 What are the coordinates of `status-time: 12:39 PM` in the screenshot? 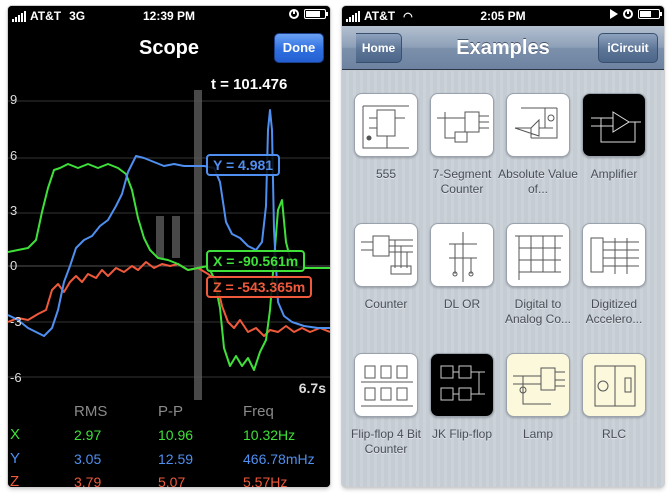 It's located at (169, 16).